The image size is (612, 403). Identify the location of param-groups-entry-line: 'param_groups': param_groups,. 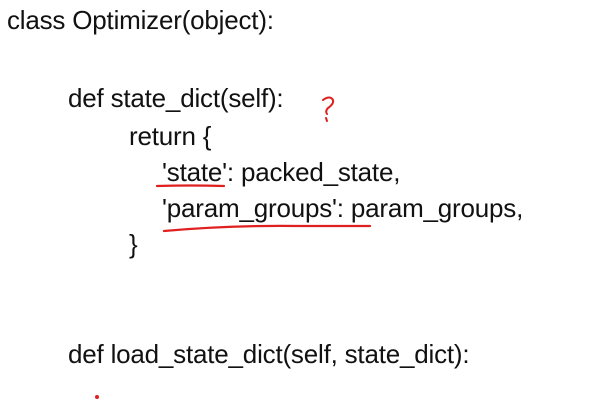
(342, 208).